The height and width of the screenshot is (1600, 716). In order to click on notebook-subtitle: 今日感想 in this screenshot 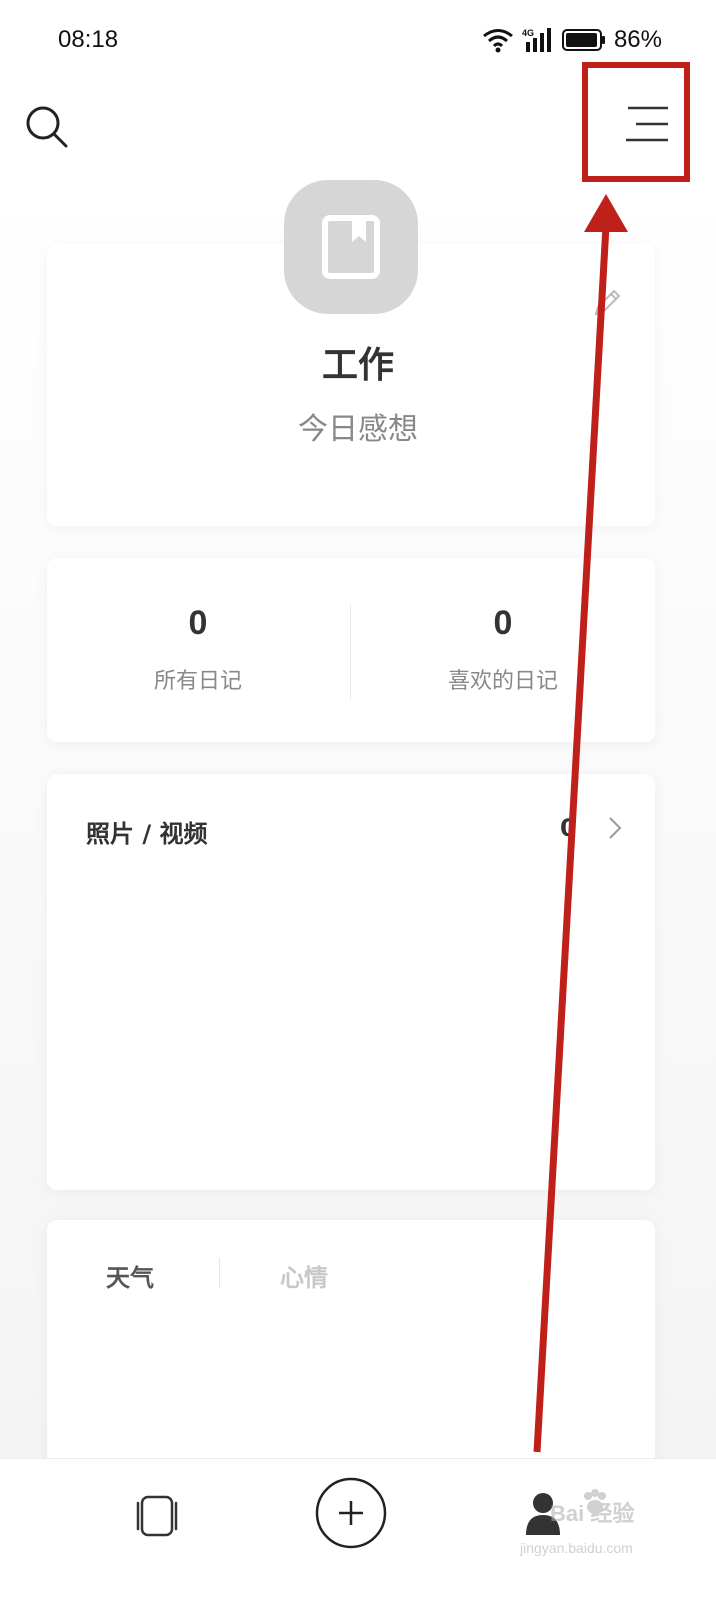, I will do `click(358, 429)`.